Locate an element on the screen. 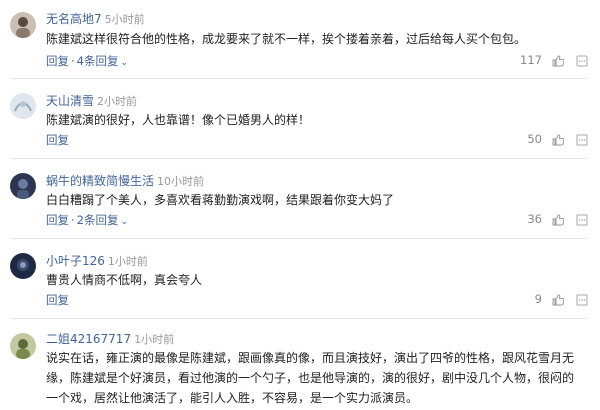  comment-time: 2小时前 is located at coordinates (117, 101).